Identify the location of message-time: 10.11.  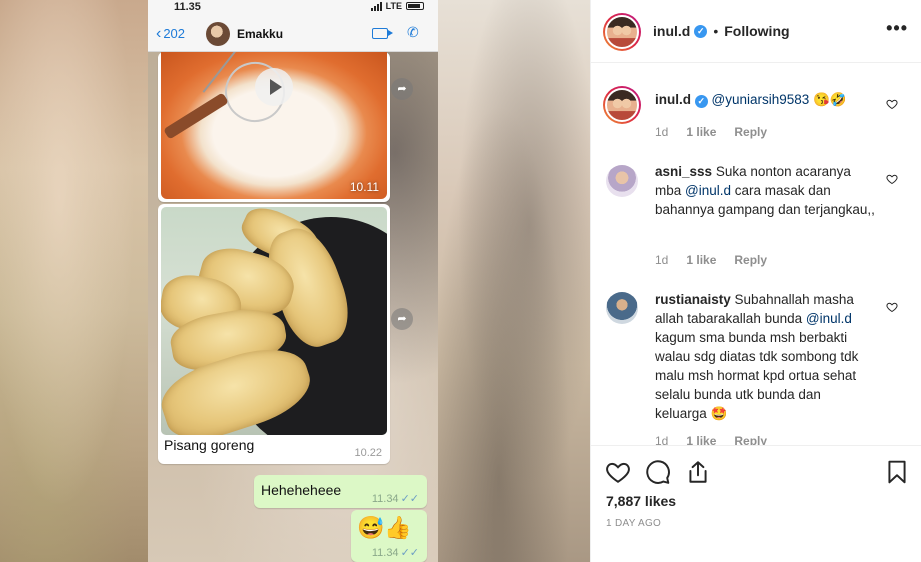
(364, 187).